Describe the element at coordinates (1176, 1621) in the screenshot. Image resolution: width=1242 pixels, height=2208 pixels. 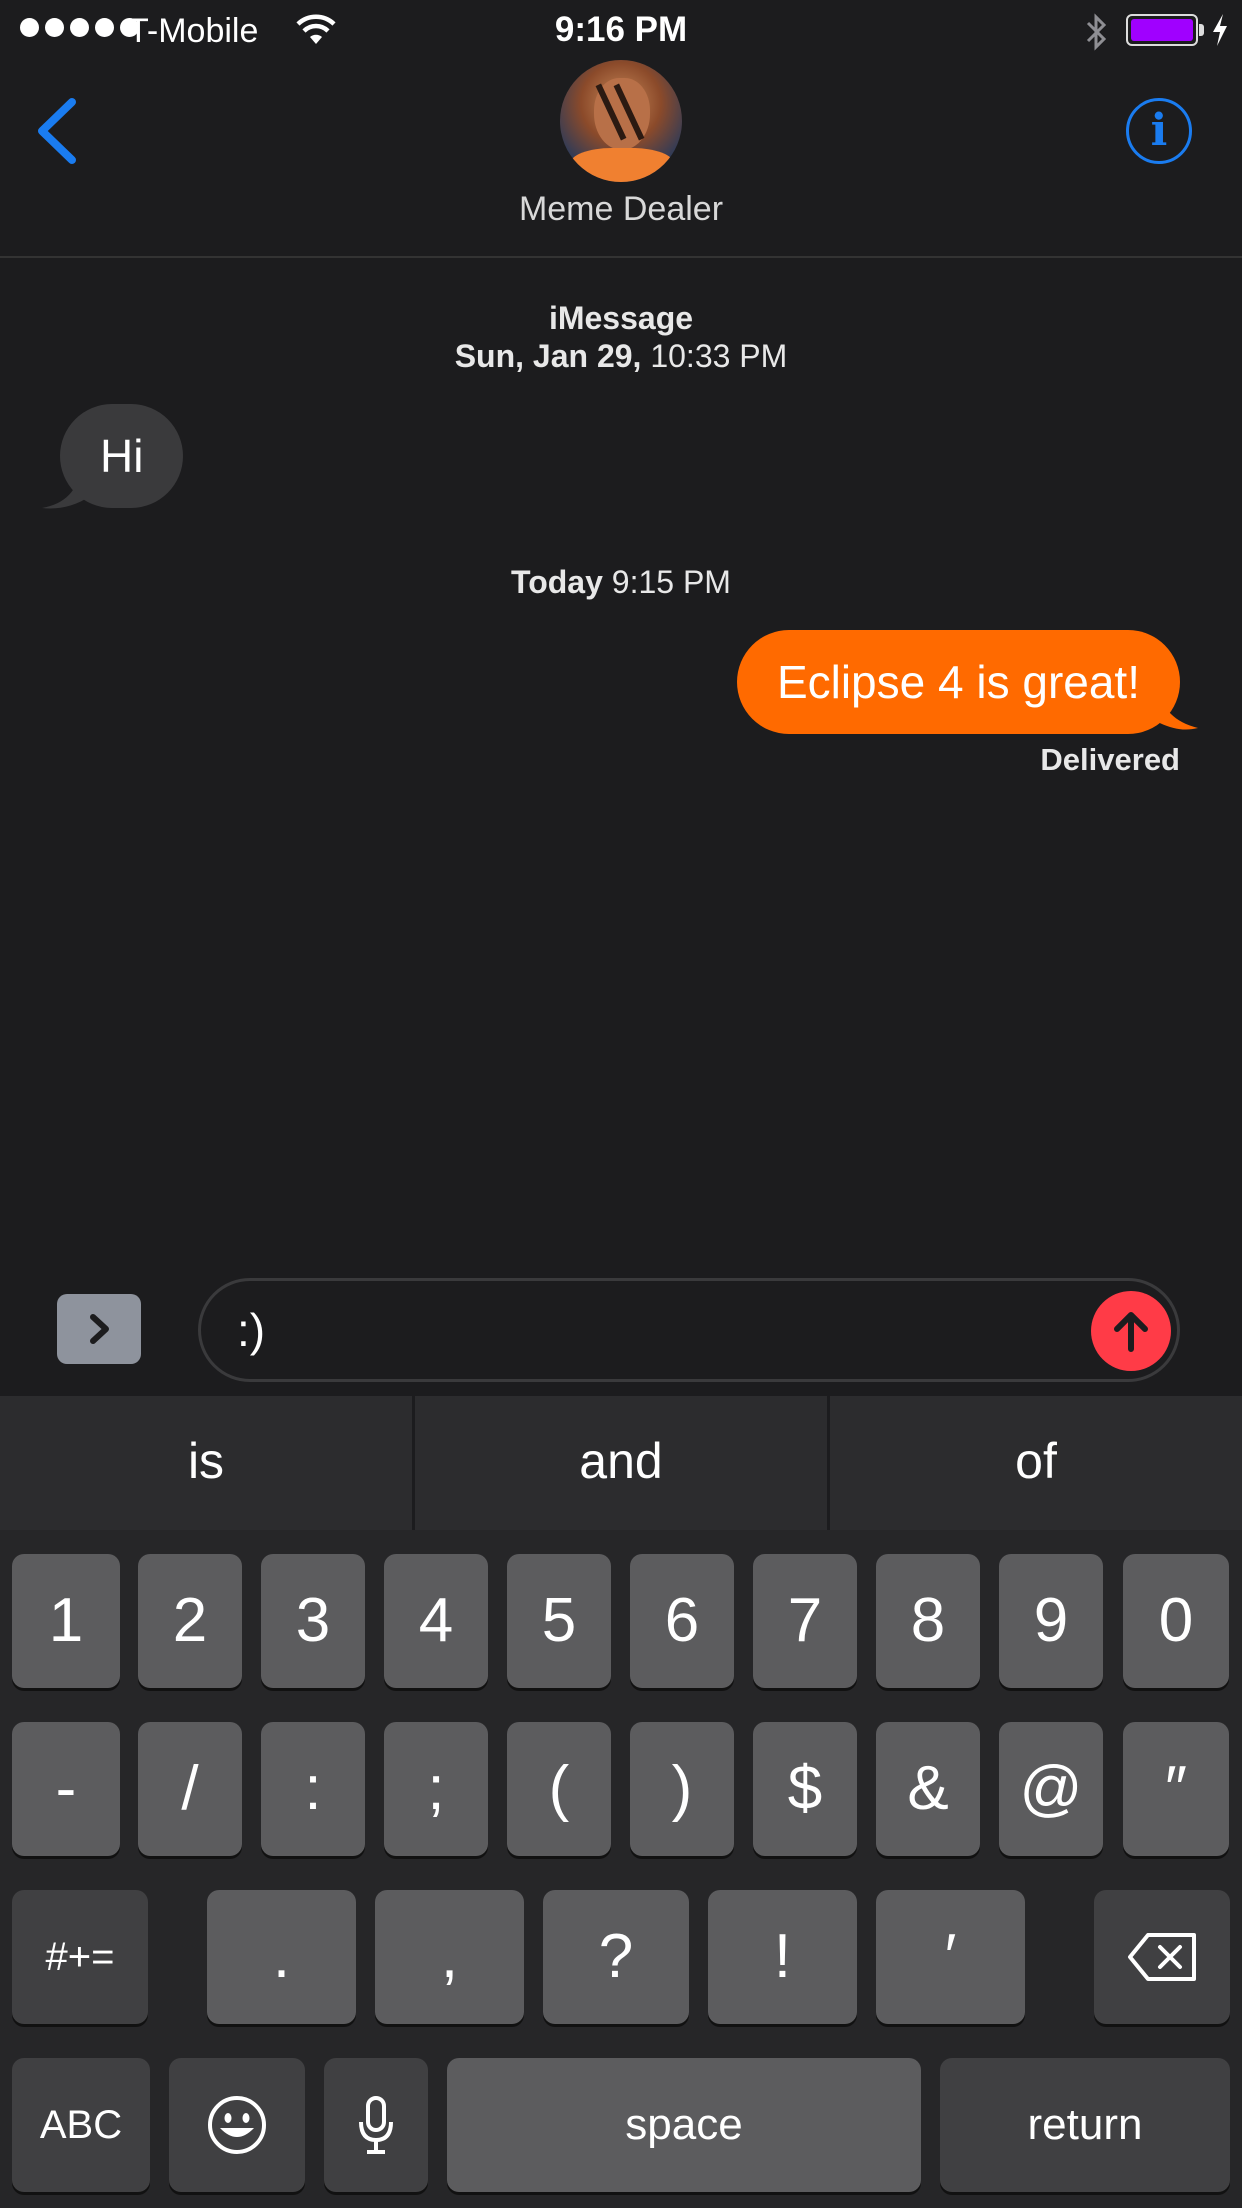
I see `key-0: 0` at that location.